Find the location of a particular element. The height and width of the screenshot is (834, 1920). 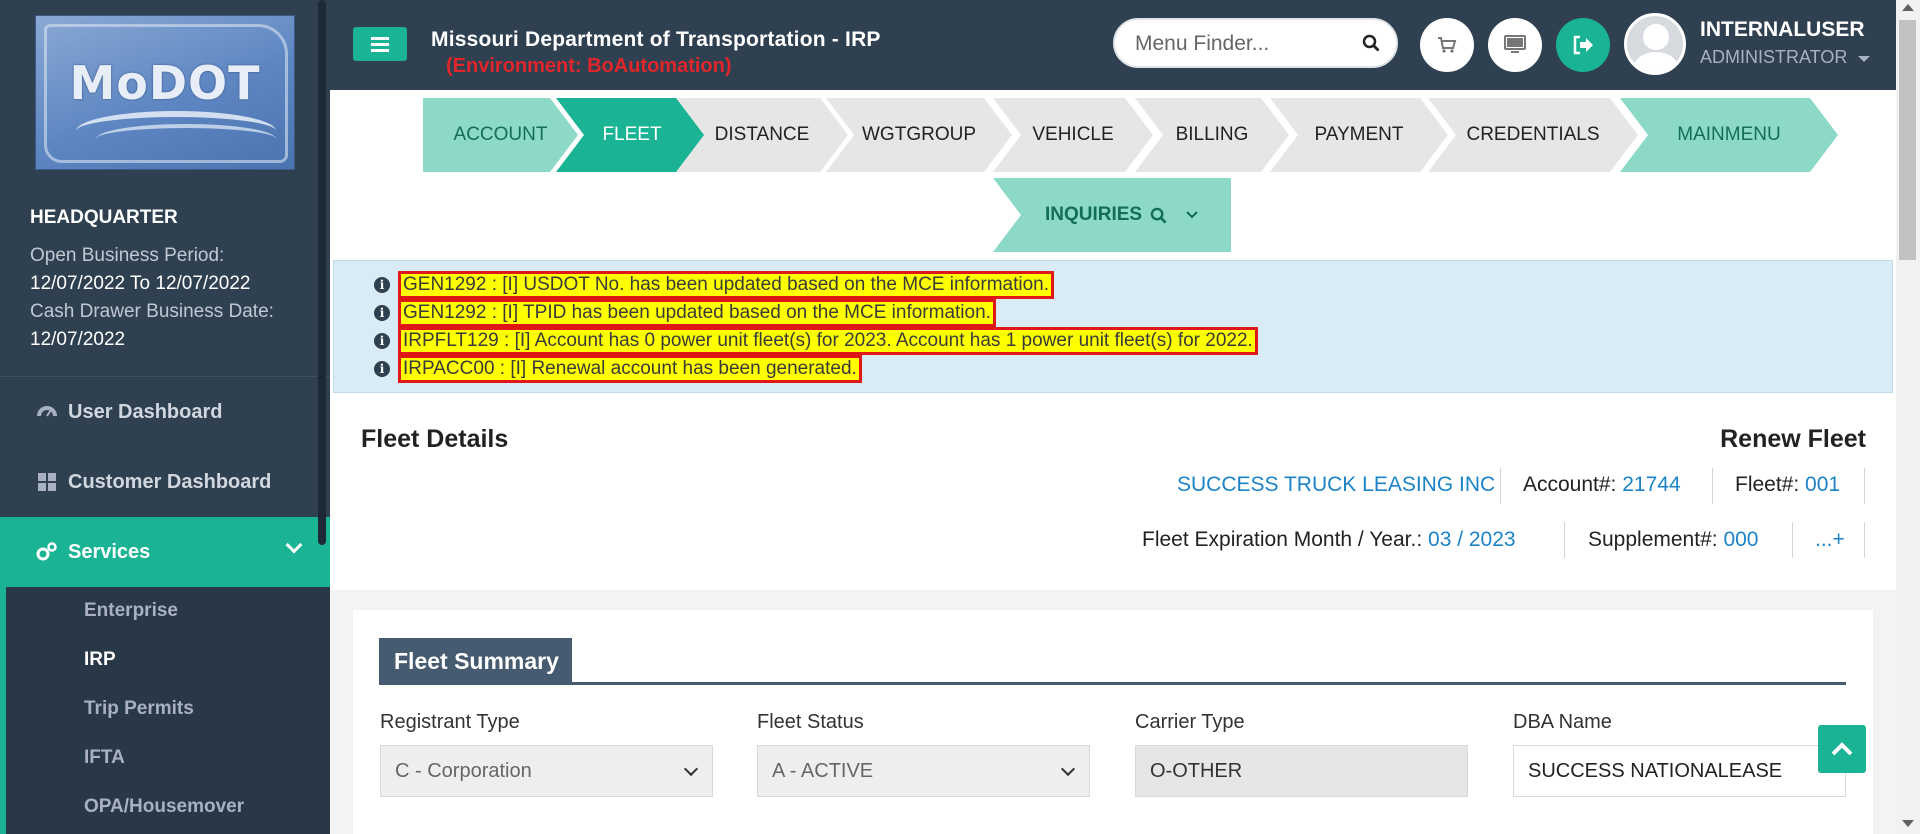

step-label: ACCOUNT is located at coordinates (500, 134).